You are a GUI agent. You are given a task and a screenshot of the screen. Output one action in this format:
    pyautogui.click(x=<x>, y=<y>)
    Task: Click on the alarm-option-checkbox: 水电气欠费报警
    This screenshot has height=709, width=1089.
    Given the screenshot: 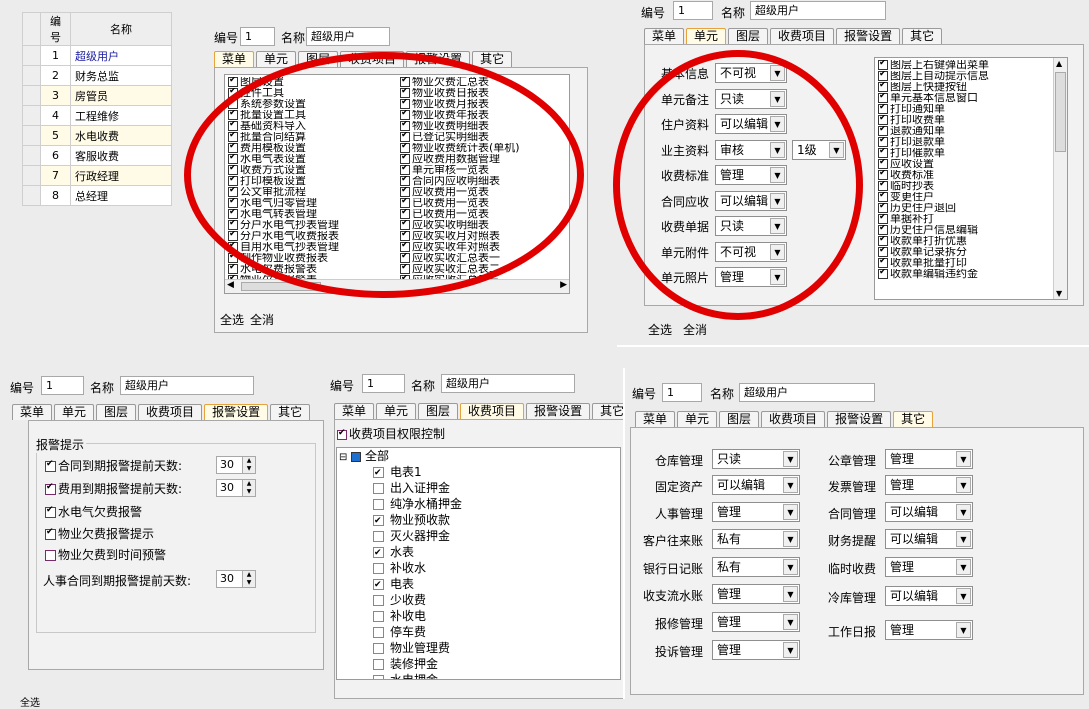 What is the action you would take?
    pyautogui.click(x=93, y=511)
    